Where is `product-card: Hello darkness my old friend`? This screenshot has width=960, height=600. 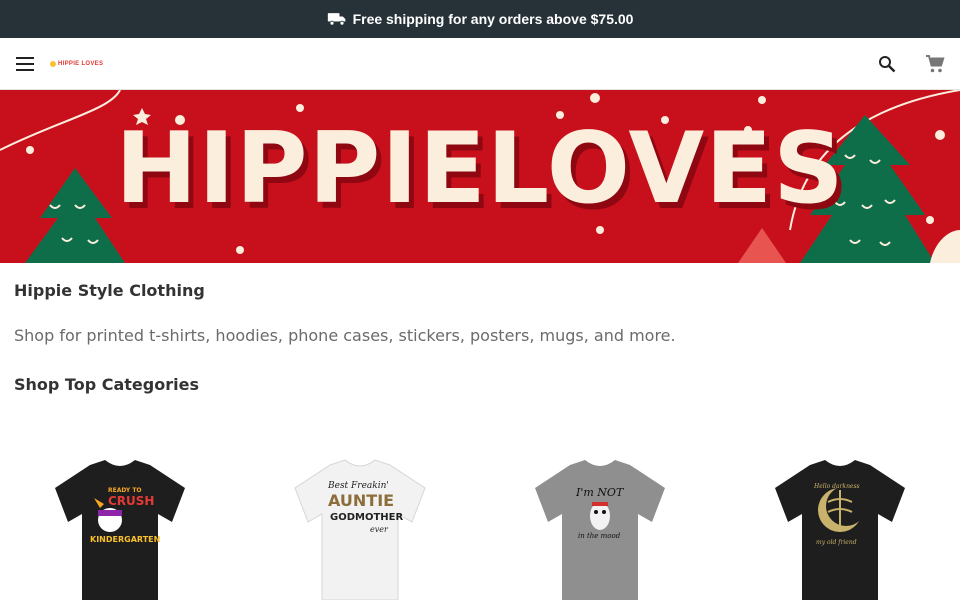 product-card: Hello darkness my old friend is located at coordinates (840, 520).